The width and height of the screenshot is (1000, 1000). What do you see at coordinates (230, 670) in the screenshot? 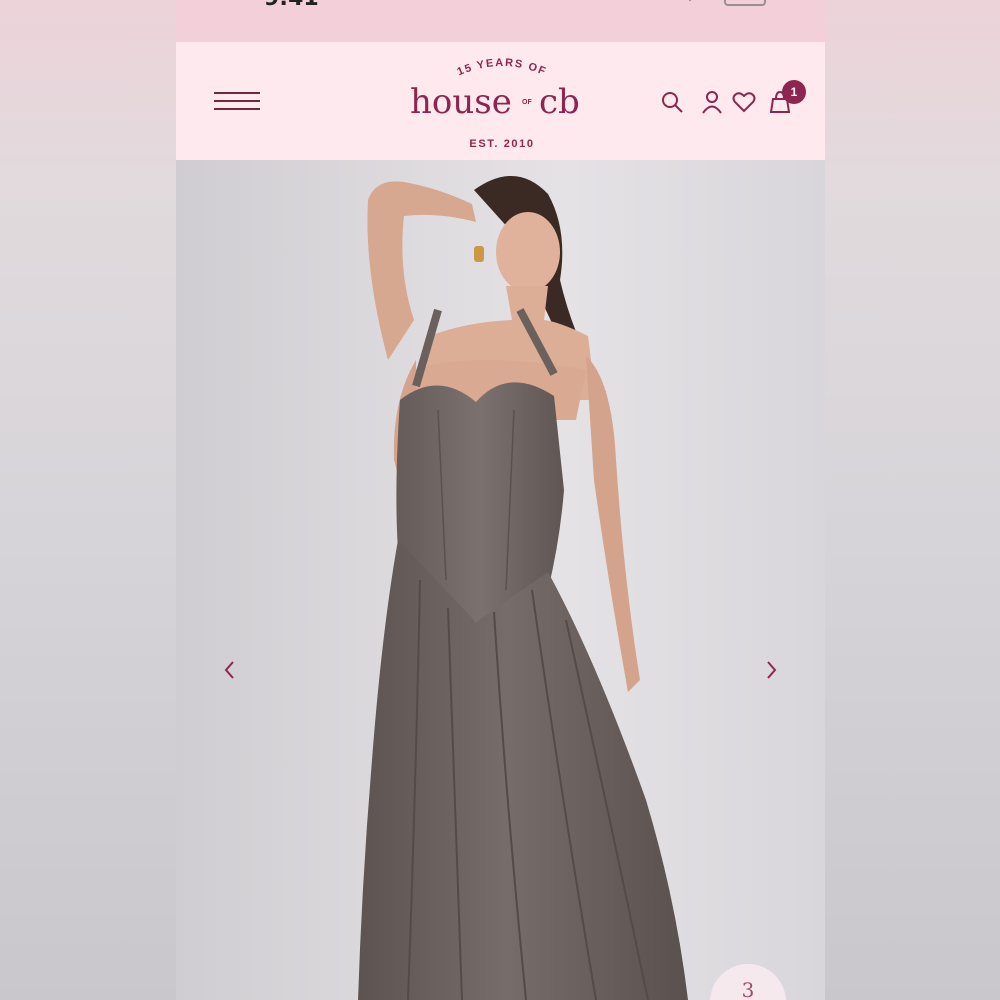
I see `chevron-left-icon` at bounding box center [230, 670].